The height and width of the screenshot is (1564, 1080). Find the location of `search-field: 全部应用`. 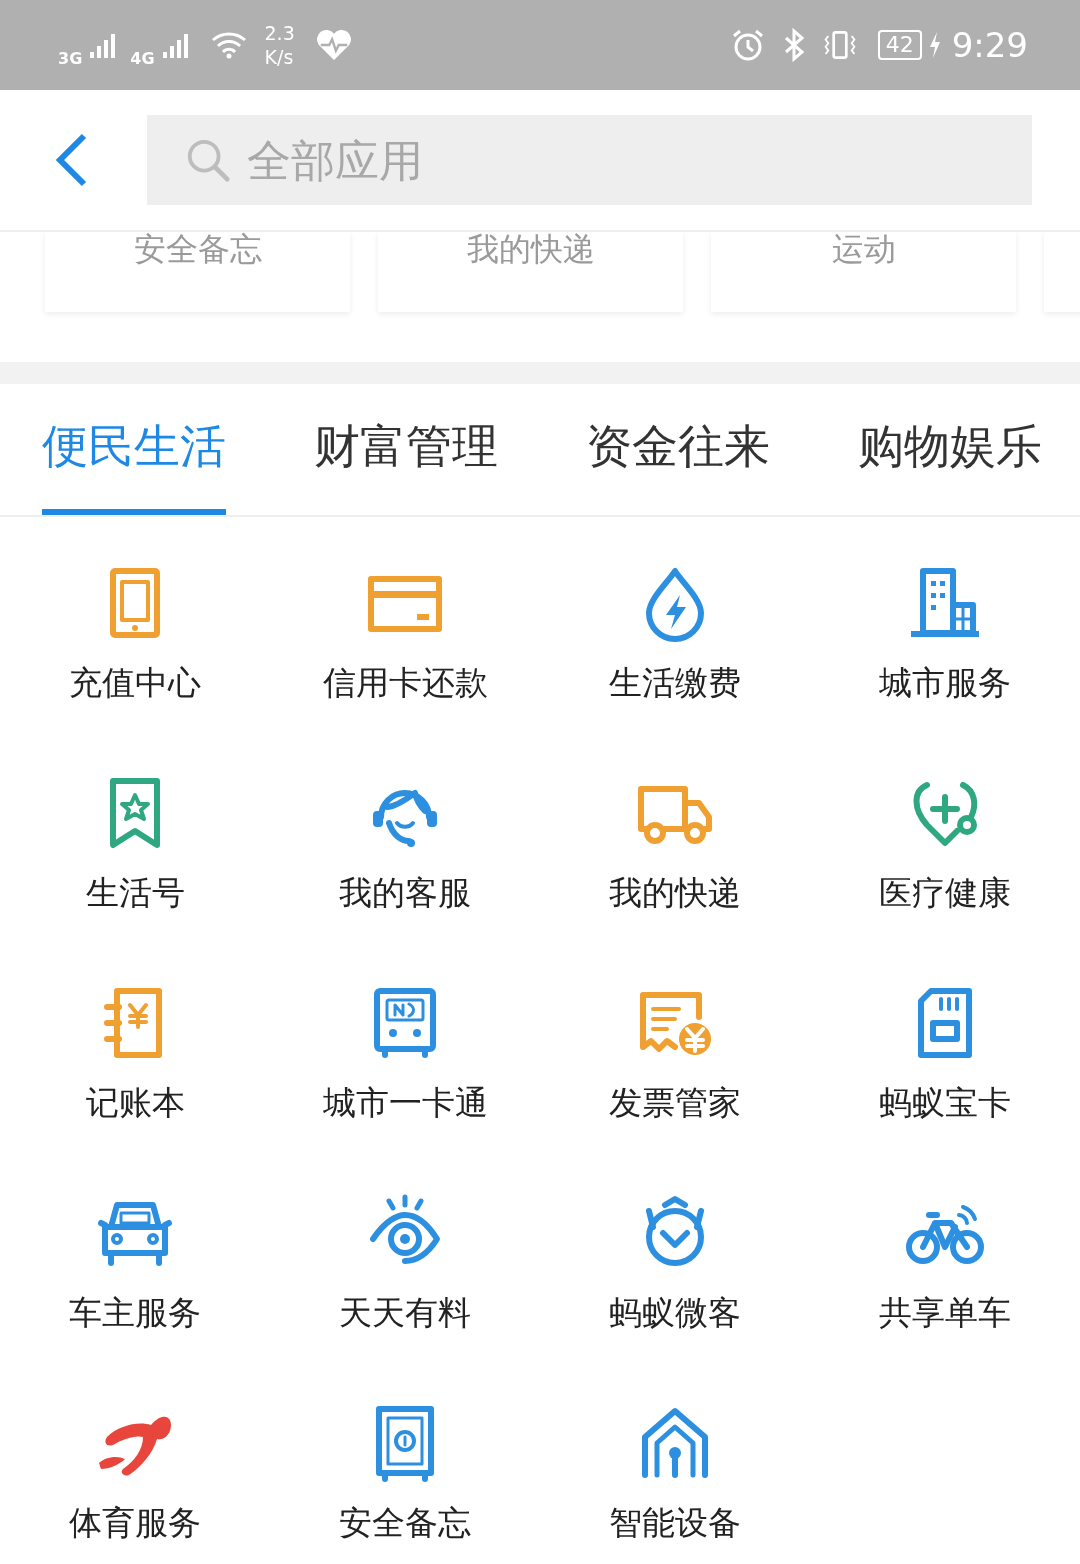

search-field: 全部应用 is located at coordinates (589, 160).